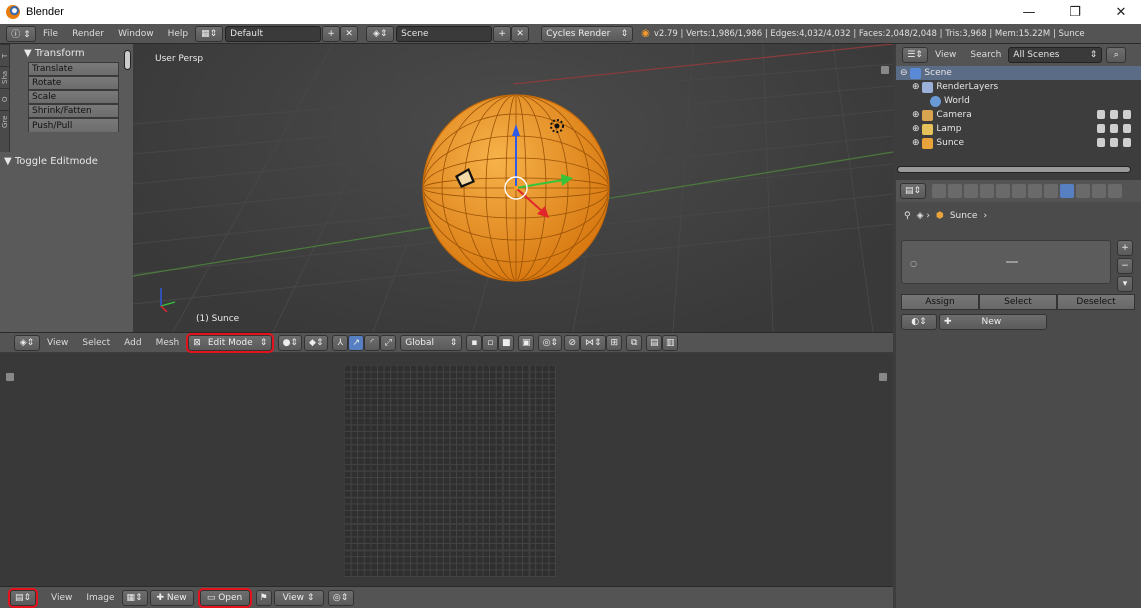  I want to click on transform-panel-header: ▼ Transform, so click(71, 53).